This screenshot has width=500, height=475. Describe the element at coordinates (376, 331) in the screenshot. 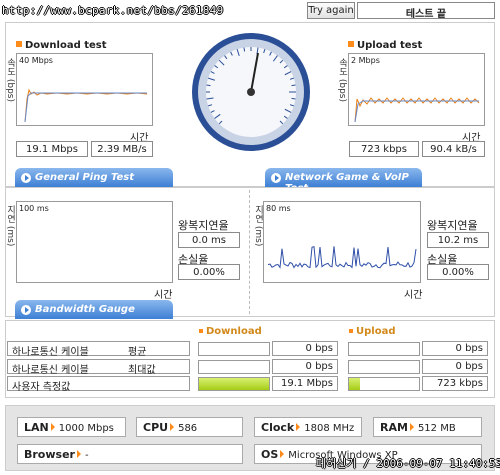

I see `gauge-upload-header-text: Upload` at that location.